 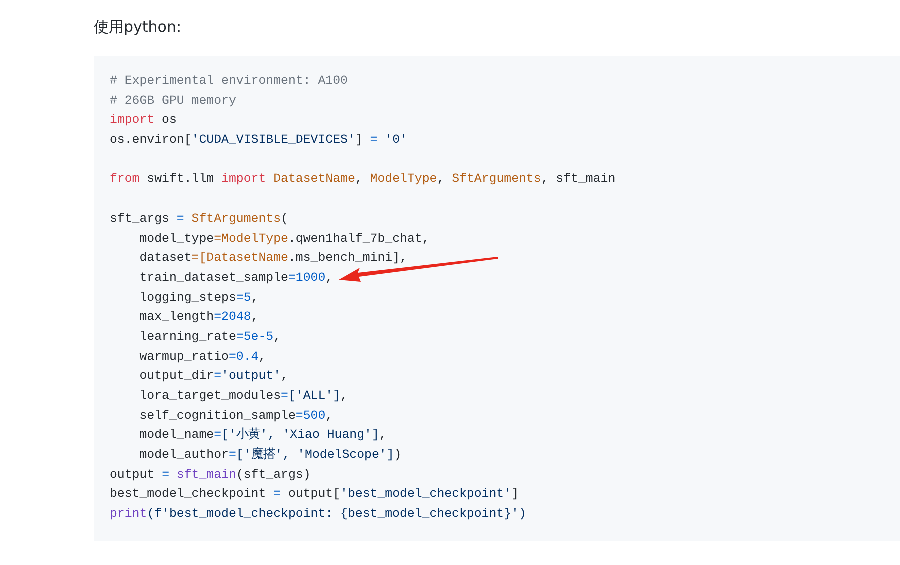 What do you see at coordinates (262, 435) in the screenshot?
I see `code-line: model_name=['小黄', 'Xiao Huang'],` at bounding box center [262, 435].